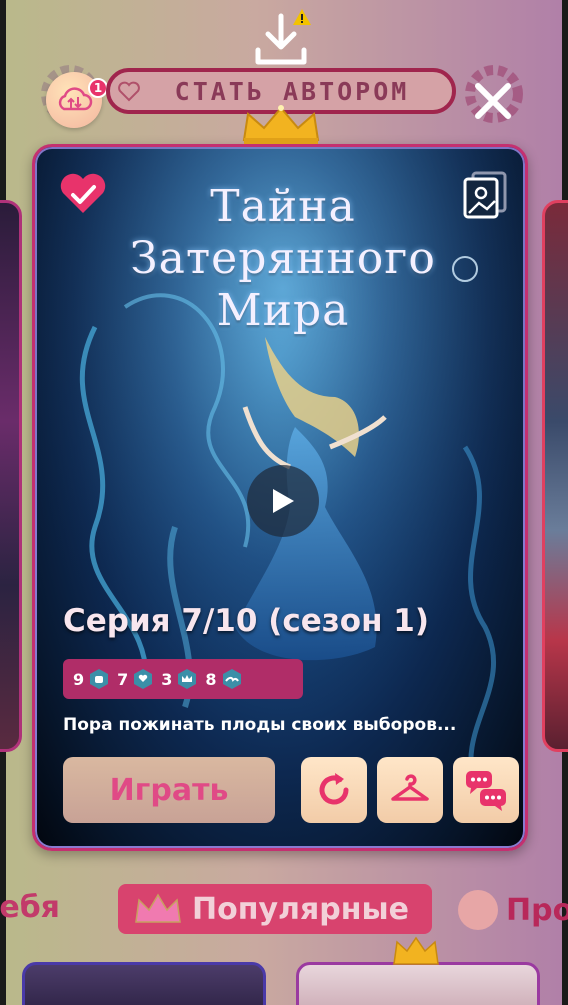  Describe the element at coordinates (292, 91) in the screenshot. I see `become-author-label: СТАТЬ АВТОРОМ` at that location.